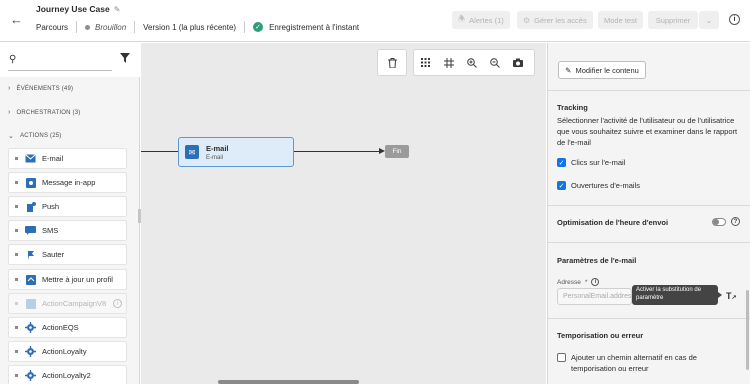  What do you see at coordinates (88, 27) in the screenshot?
I see `status-dot-icon` at bounding box center [88, 27].